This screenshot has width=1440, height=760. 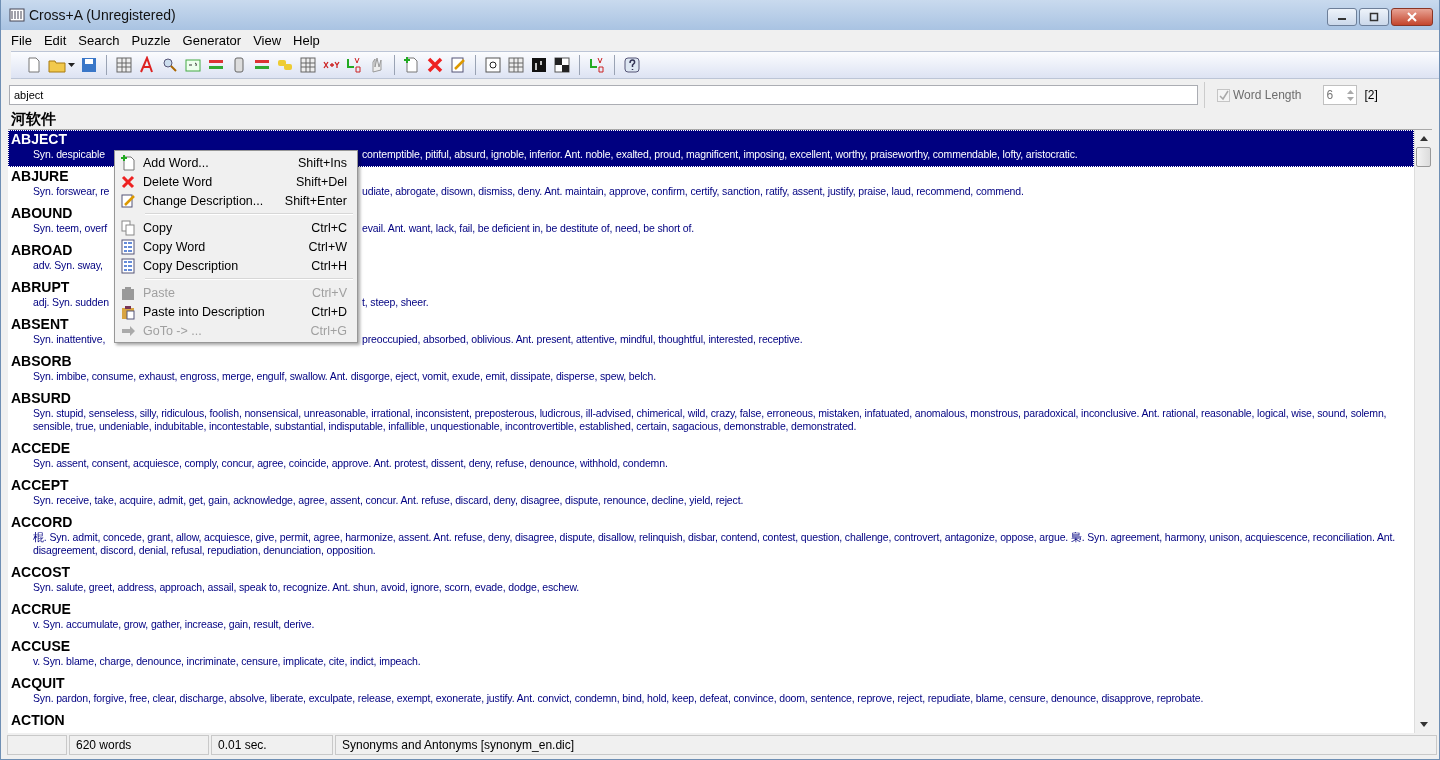 What do you see at coordinates (102, 15) in the screenshot?
I see `window-title: Cross+A (Unregistered)` at bounding box center [102, 15].